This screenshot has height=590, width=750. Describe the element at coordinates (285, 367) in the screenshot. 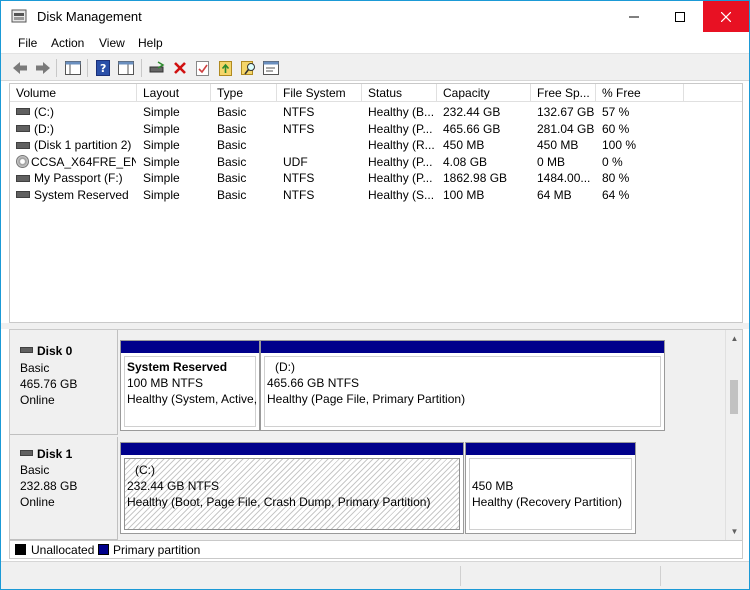

I see `partition-name: (D:)` at that location.